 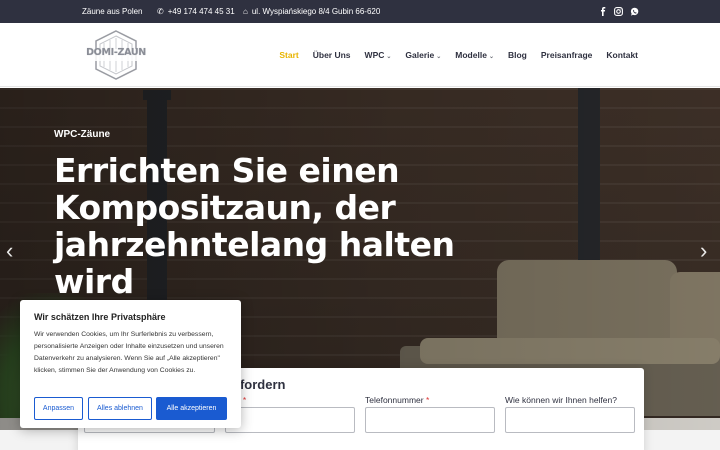 I want to click on location-label: Zäune aus Polen, so click(x=112, y=11).